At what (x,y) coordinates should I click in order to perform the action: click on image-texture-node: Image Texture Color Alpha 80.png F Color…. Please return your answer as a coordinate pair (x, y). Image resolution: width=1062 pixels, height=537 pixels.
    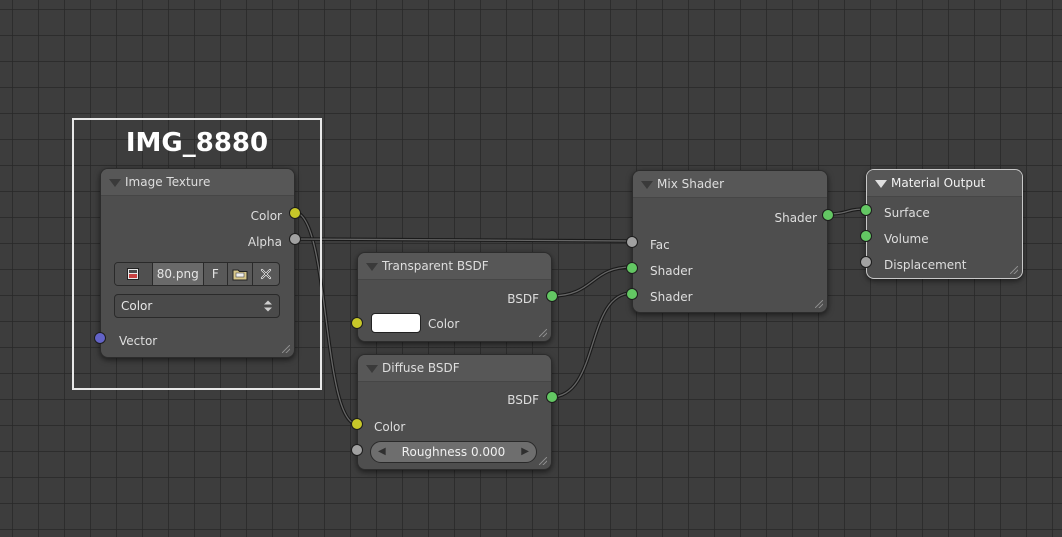
    Looking at the image, I should click on (197, 263).